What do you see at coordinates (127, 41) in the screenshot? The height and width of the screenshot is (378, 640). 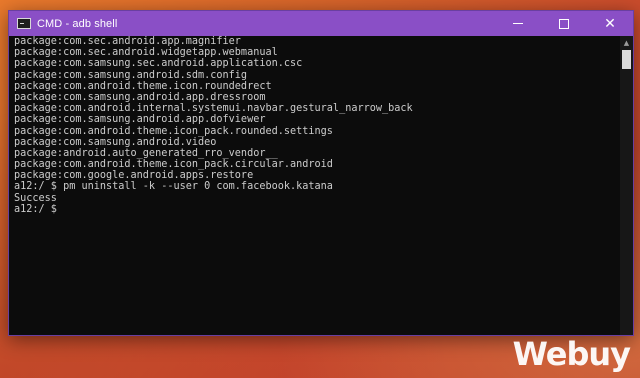 I see `console-line: package:com.sec.android.app.magnifier` at bounding box center [127, 41].